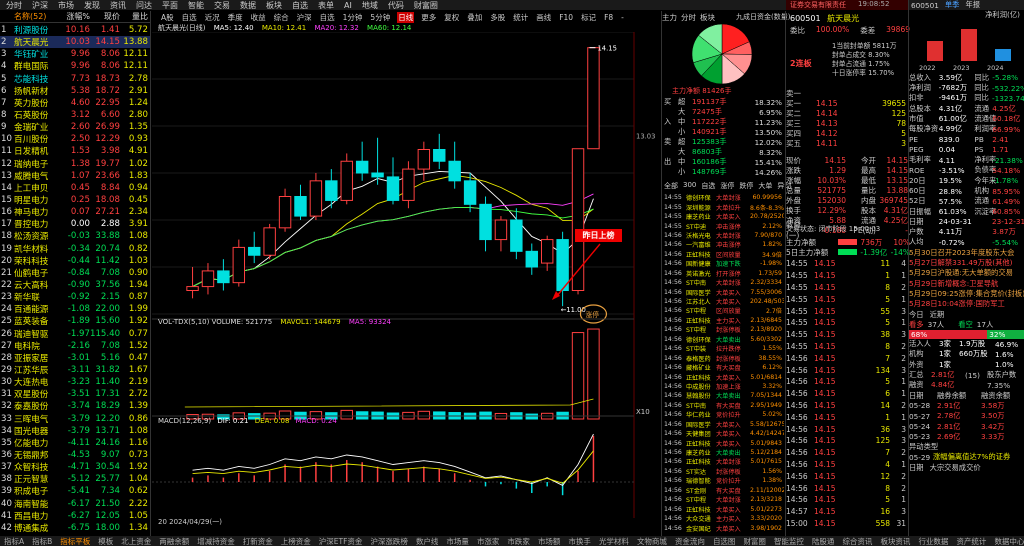 This screenshot has height=546, width=1024. I want to click on chart-tool-14: 多股, so click(497, 17).